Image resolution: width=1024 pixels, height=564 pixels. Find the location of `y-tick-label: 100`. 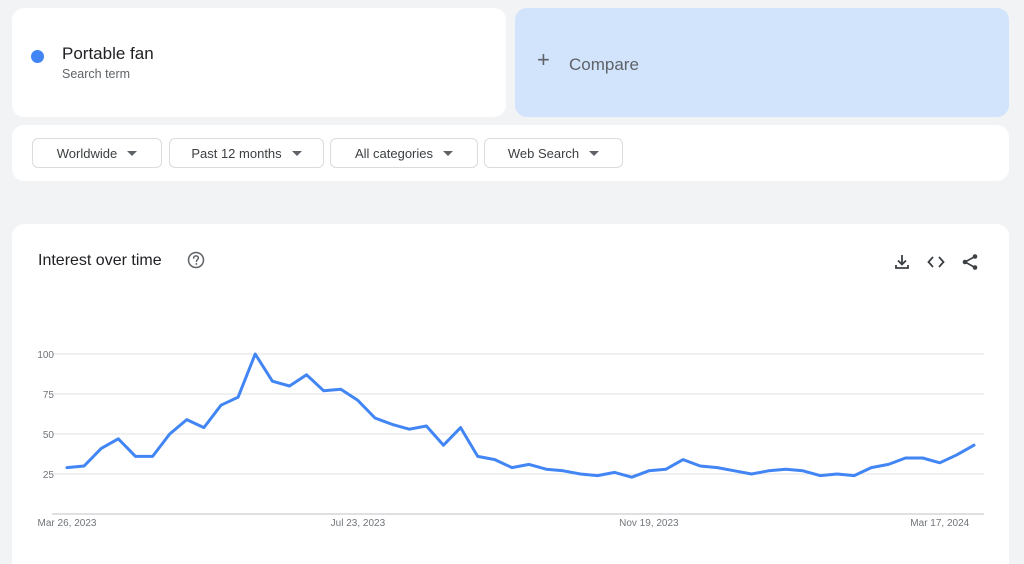

y-tick-label: 100 is located at coordinates (45, 355).